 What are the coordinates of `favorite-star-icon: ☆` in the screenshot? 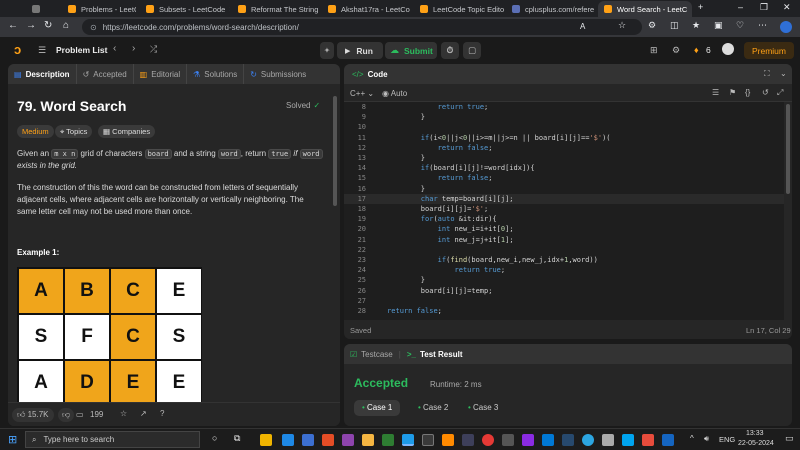 It's located at (622, 25).